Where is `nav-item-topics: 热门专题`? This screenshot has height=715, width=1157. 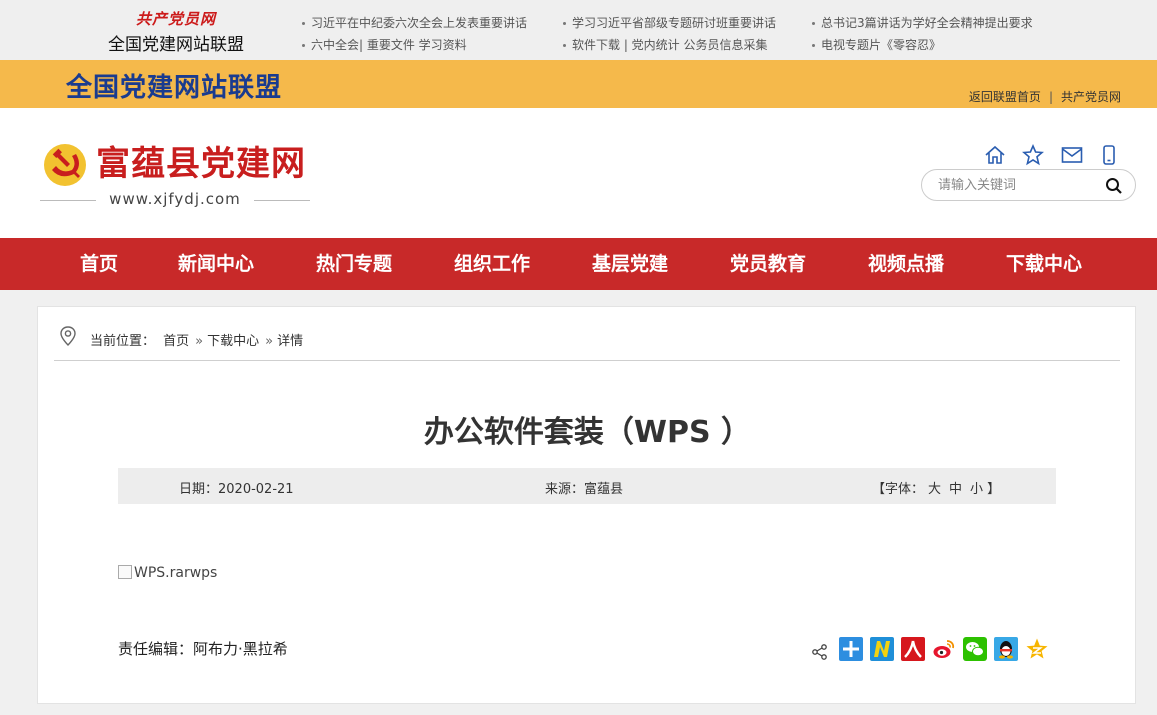 nav-item-topics: 热门专题 is located at coordinates (354, 264).